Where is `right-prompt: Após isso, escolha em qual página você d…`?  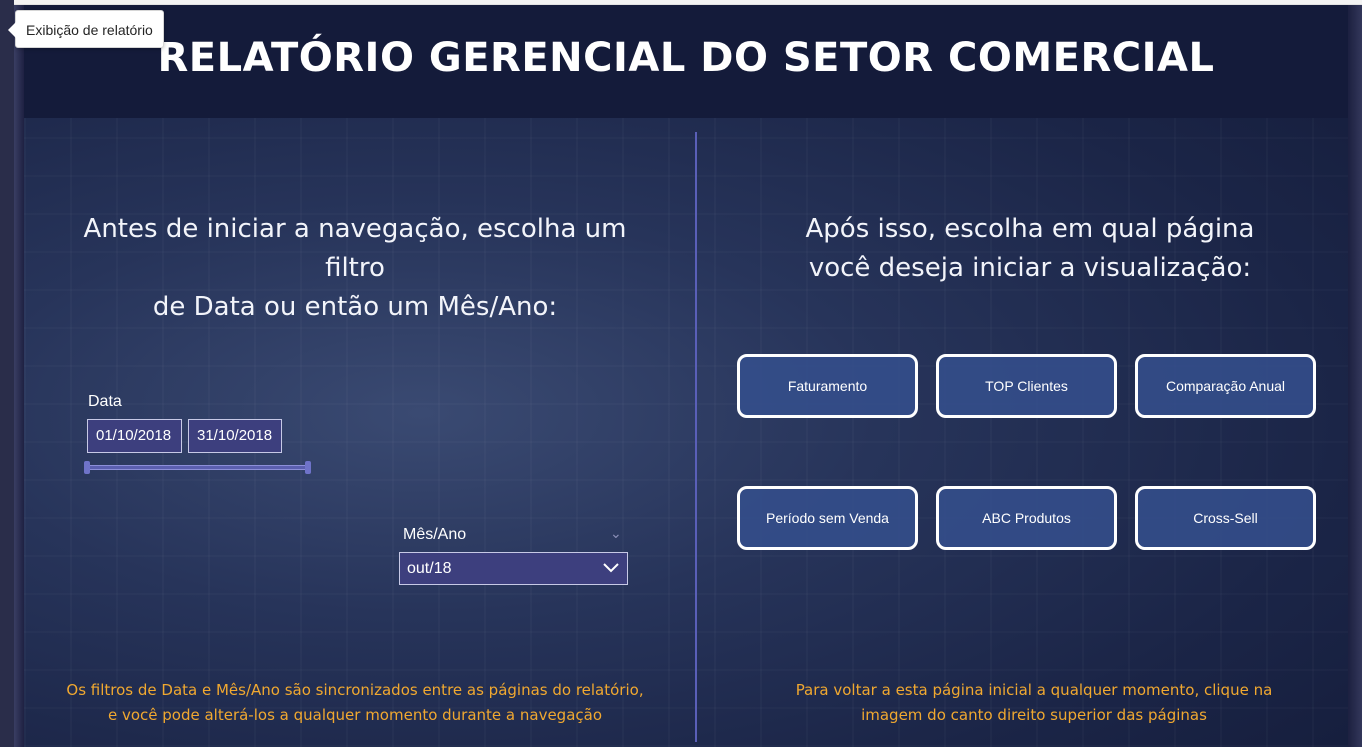
right-prompt: Após isso, escolha em qual página você d… is located at coordinates (1030, 249).